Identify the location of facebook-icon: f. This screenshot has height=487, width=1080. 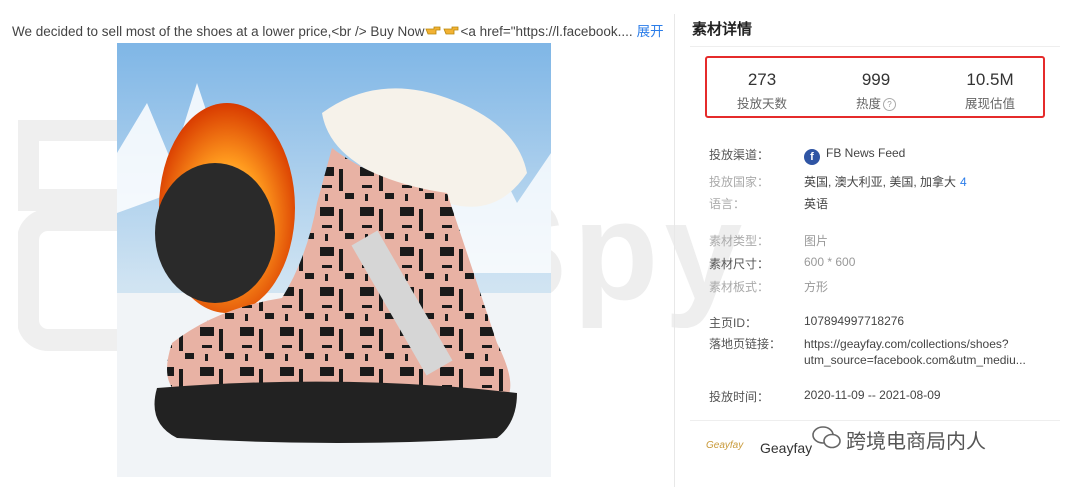
(812, 157).